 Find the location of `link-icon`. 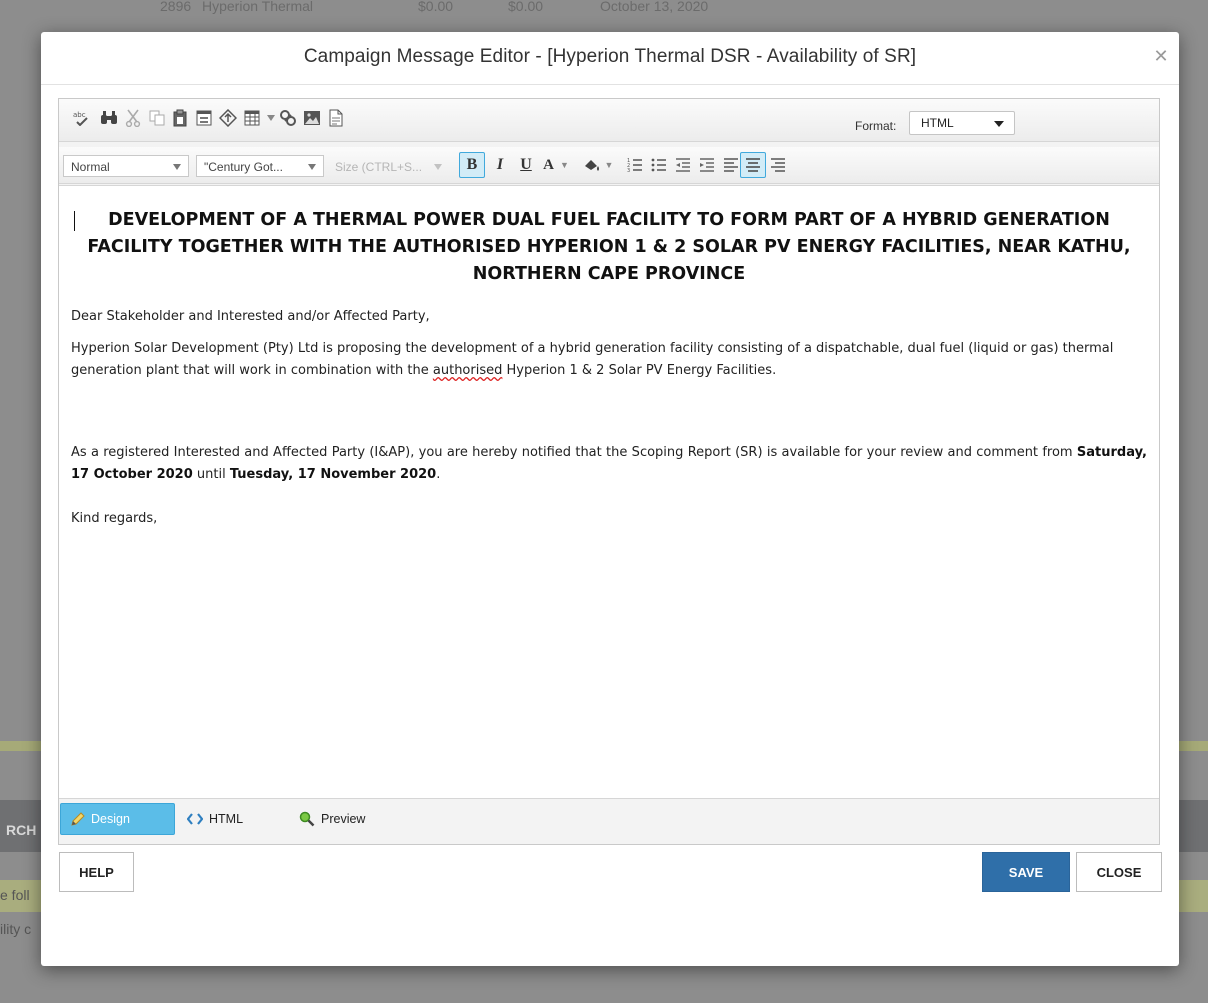

link-icon is located at coordinates (288, 118).